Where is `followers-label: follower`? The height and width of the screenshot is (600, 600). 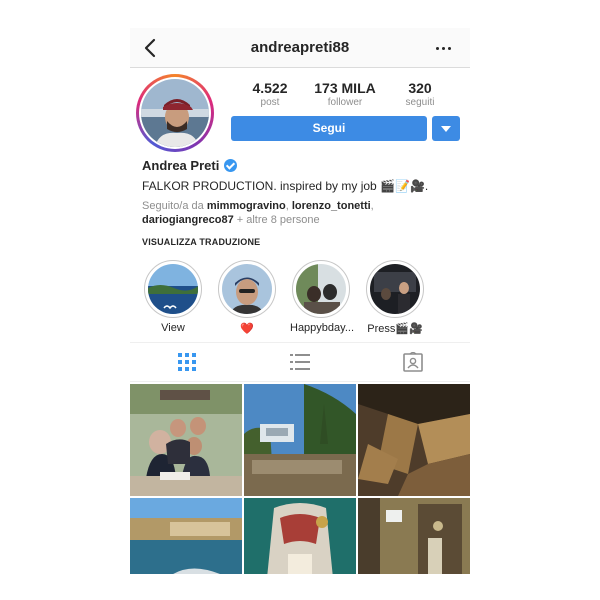 followers-label: follower is located at coordinates (345, 102).